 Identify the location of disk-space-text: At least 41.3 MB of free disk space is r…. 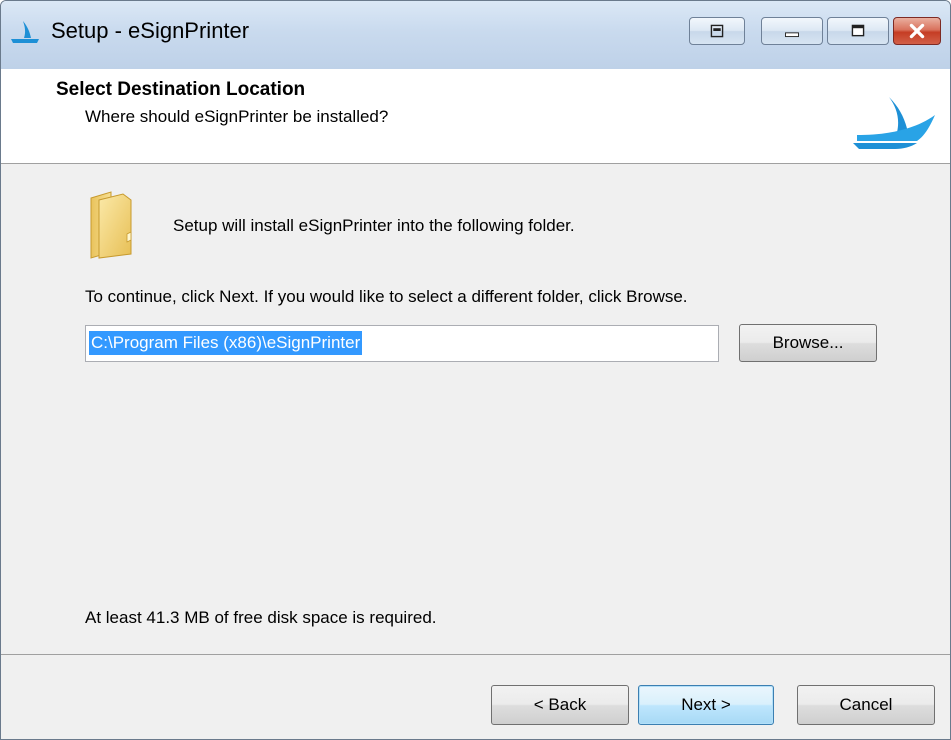
(261, 617).